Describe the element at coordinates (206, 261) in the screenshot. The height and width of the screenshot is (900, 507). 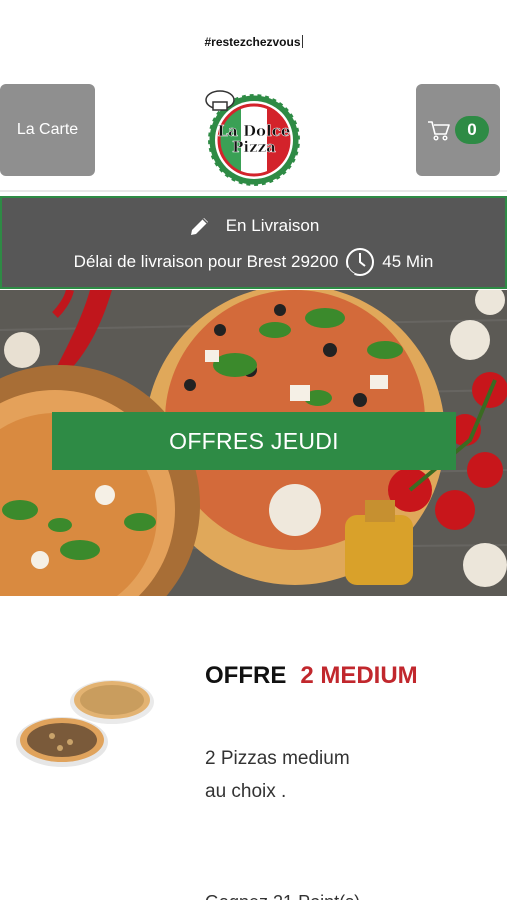
I see `delivery-delay-text: Délai de livraison pour Brest 29200` at that location.